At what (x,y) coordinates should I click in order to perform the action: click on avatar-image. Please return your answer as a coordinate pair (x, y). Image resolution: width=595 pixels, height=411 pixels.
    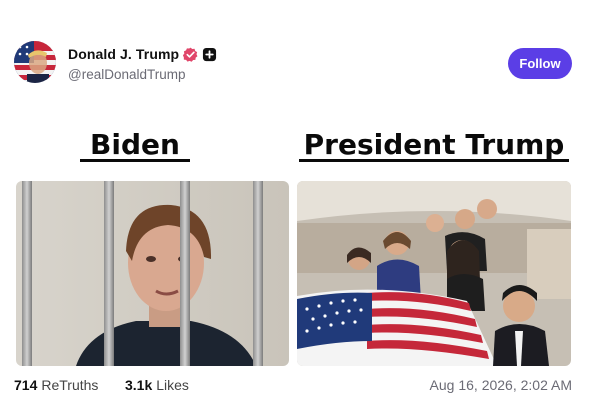
    Looking at the image, I should click on (35, 62).